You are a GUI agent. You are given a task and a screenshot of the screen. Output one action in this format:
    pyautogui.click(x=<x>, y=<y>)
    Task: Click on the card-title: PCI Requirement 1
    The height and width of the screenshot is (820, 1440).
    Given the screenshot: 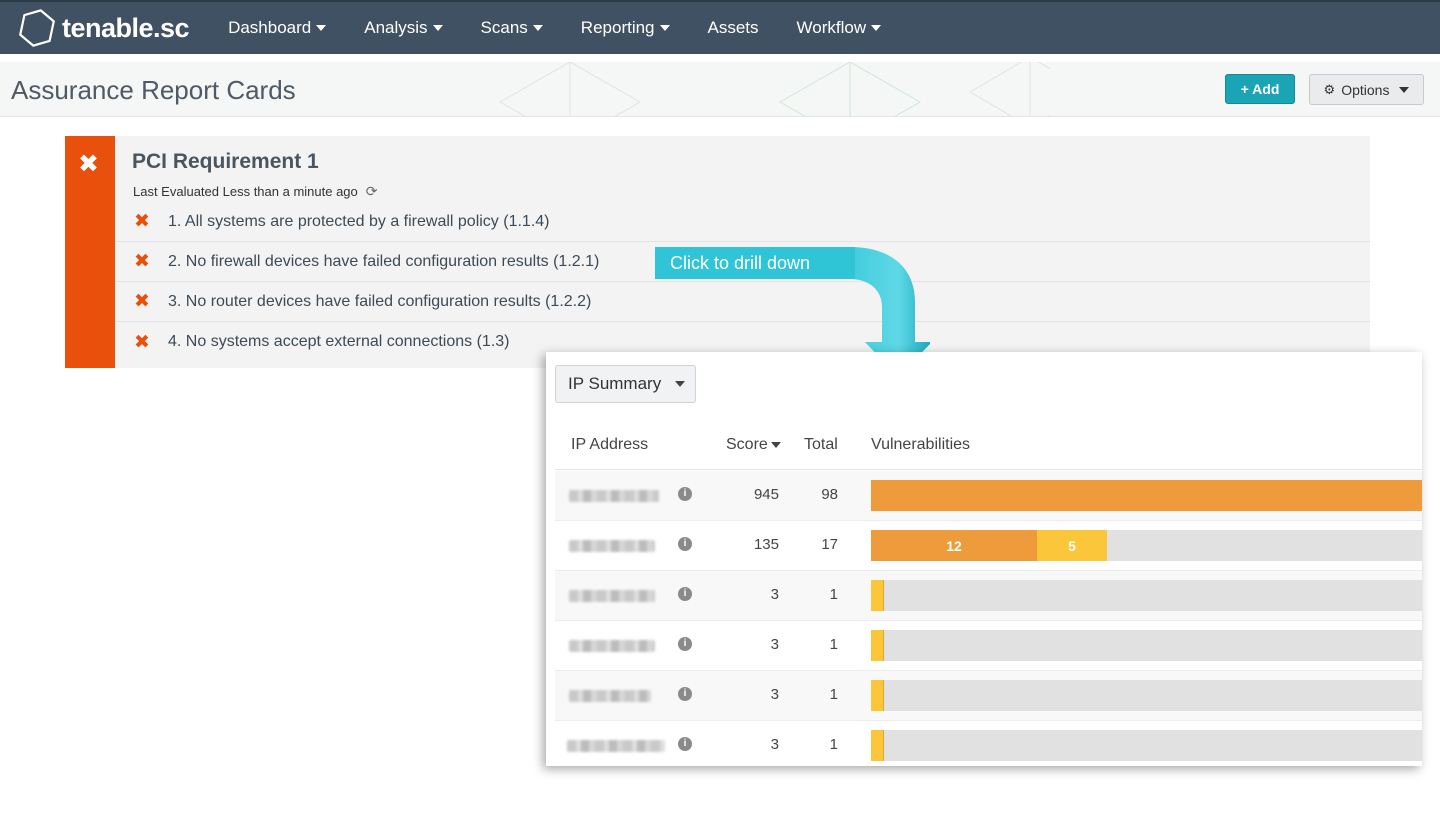 What is the action you would take?
    pyautogui.click(x=225, y=161)
    